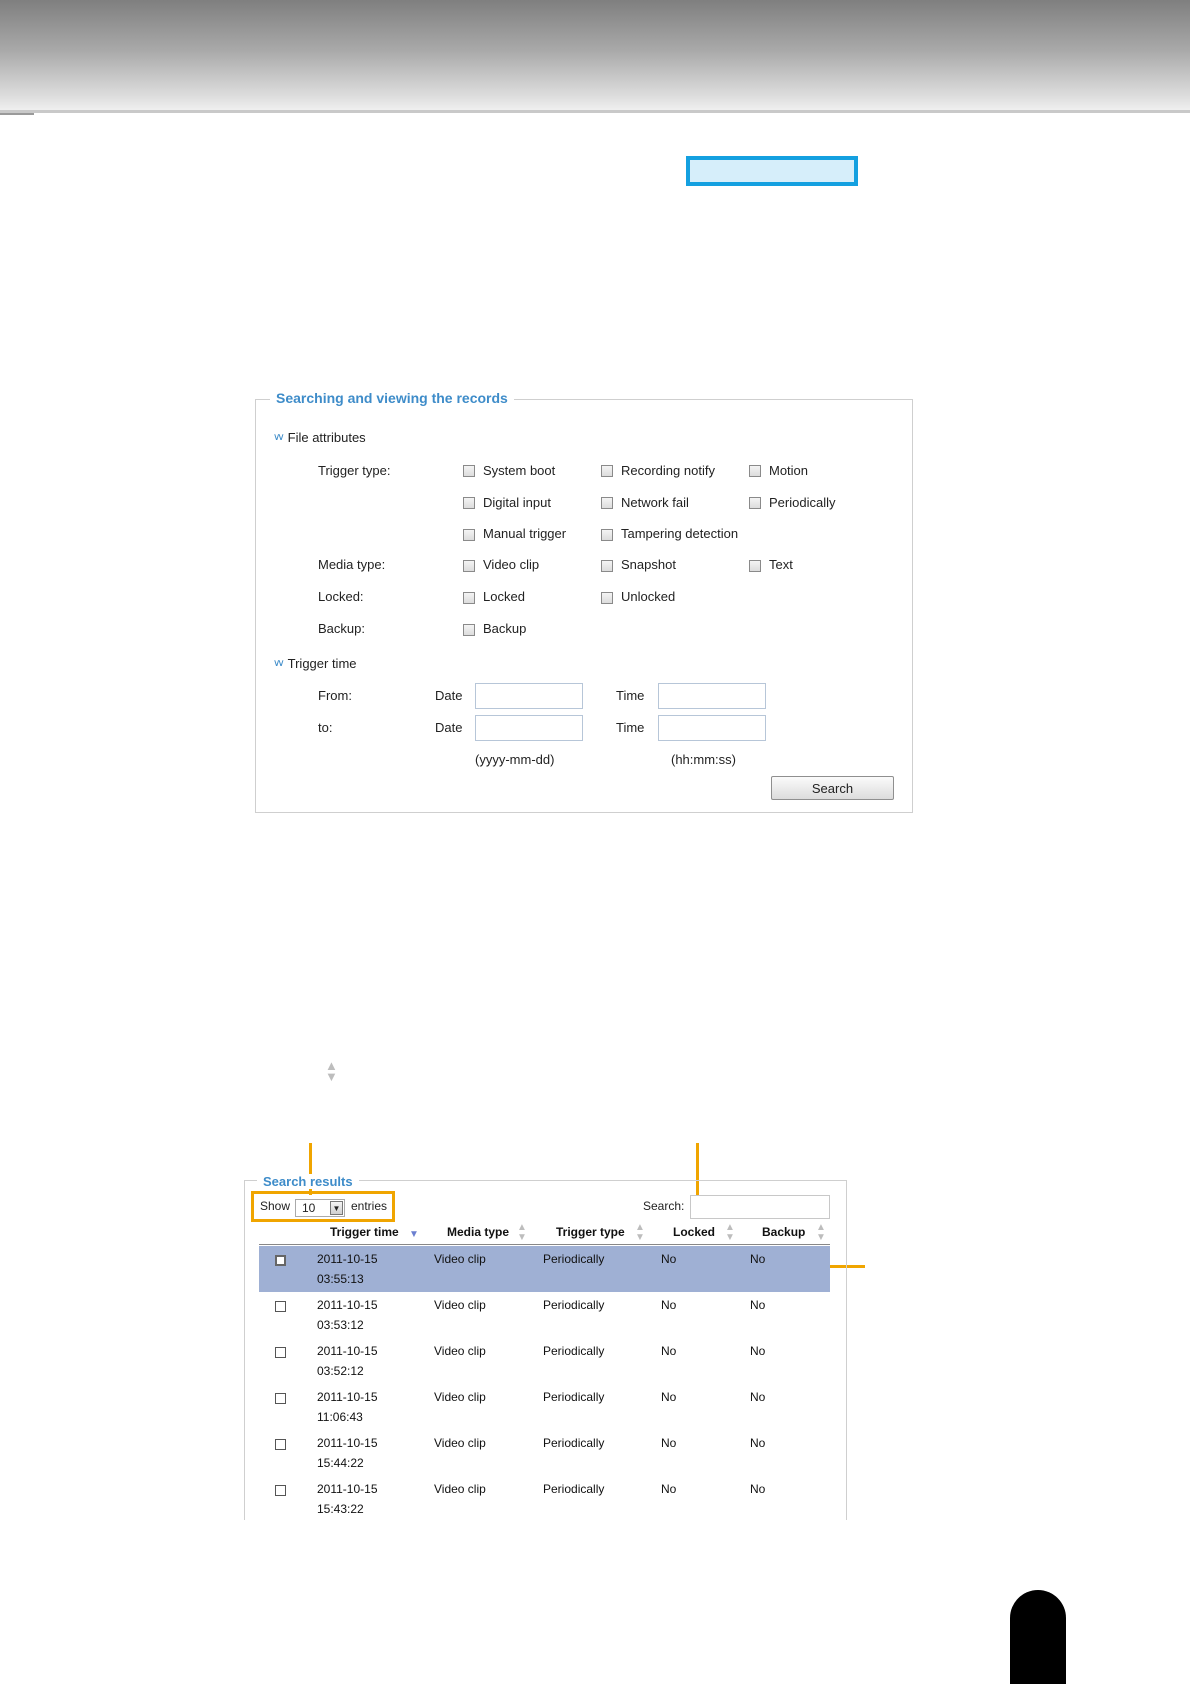 The height and width of the screenshot is (1684, 1190). Describe the element at coordinates (783, 1232) in the screenshot. I see `column-header-backup: Backup` at that location.